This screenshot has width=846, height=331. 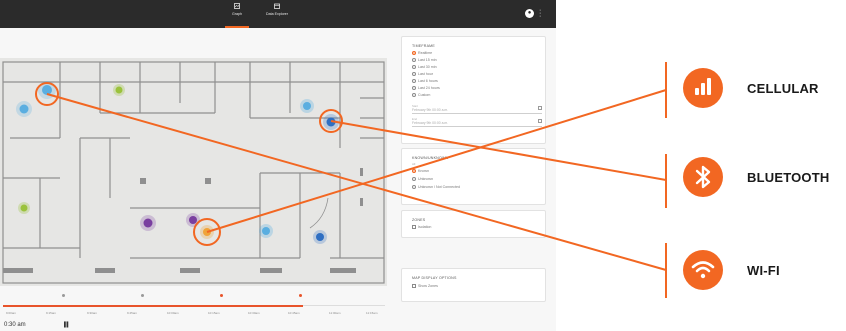 I want to click on kebab-menu-icon: · · ·, so click(x=540, y=13).